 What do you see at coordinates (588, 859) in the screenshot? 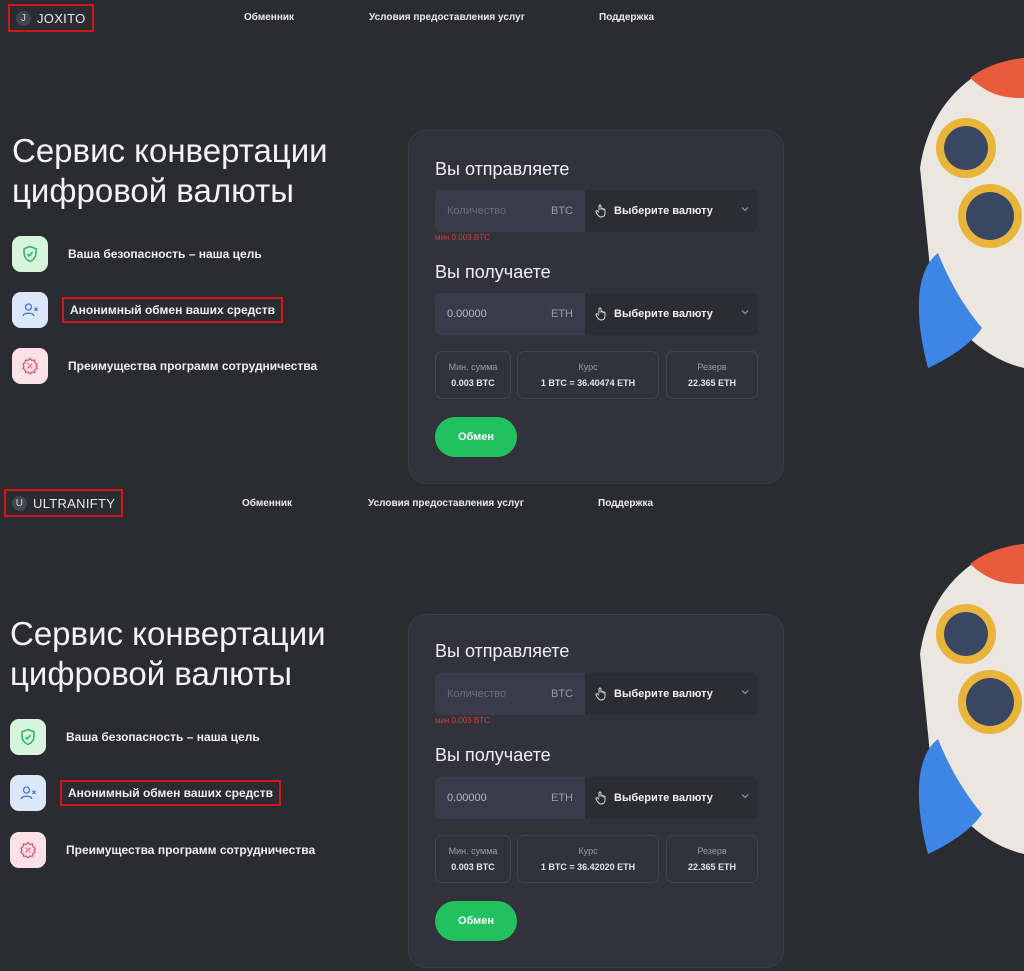
I see `stat-rate: Курс 1 BTC = 36.42020 ETH` at bounding box center [588, 859].